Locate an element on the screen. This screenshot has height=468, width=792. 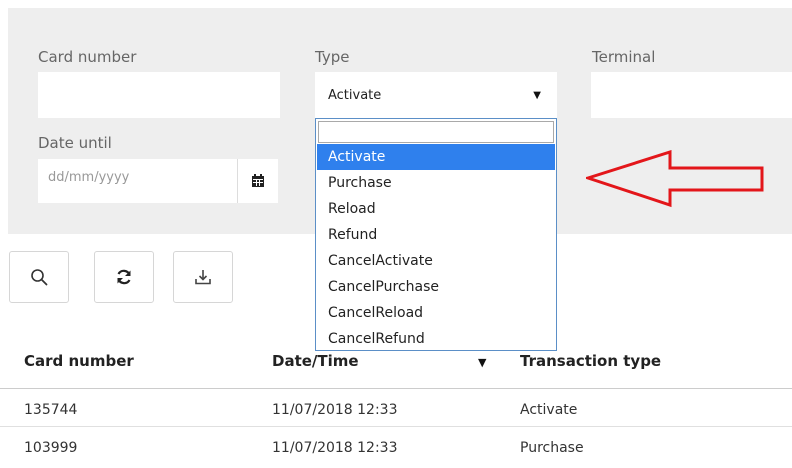
card-number-input is located at coordinates (159, 95).